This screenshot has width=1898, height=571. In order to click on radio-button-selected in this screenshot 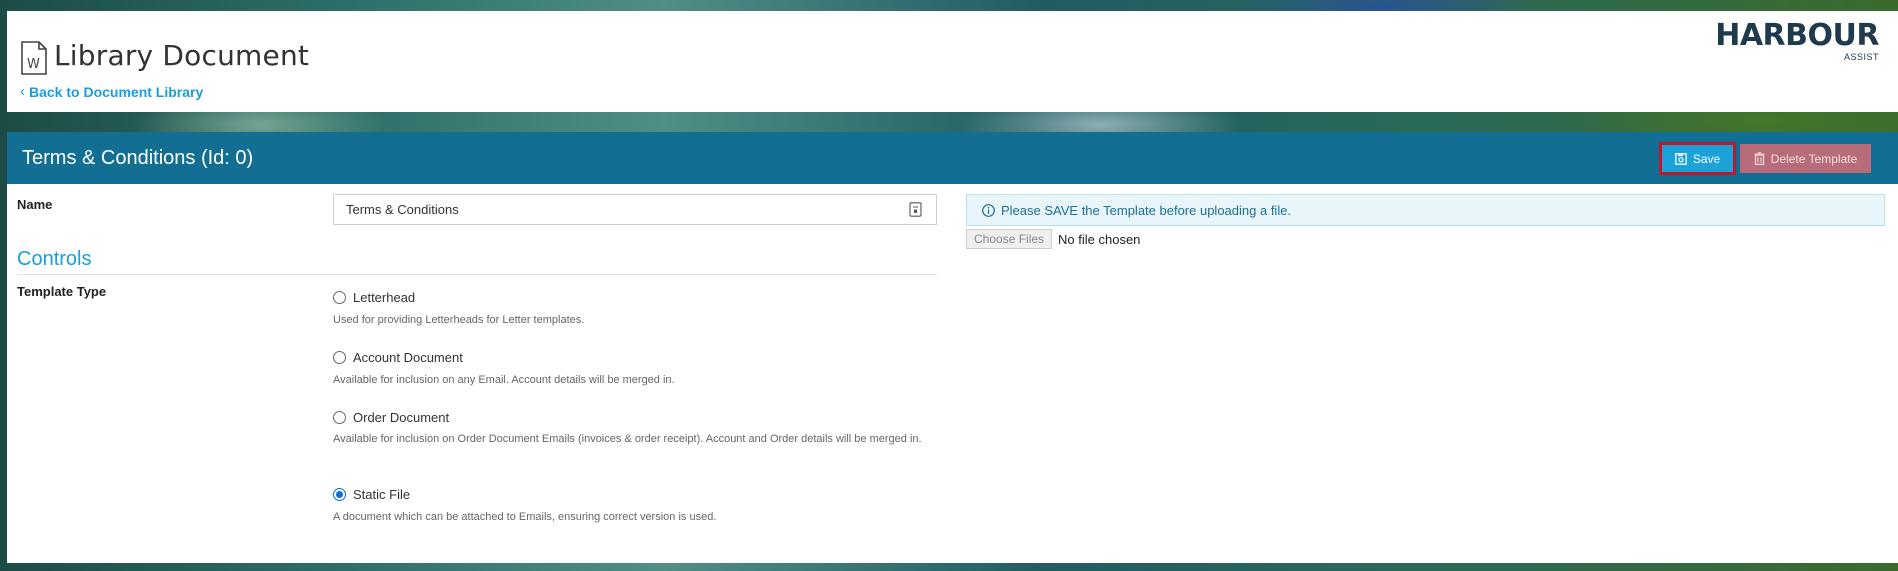, I will do `click(339, 494)`.